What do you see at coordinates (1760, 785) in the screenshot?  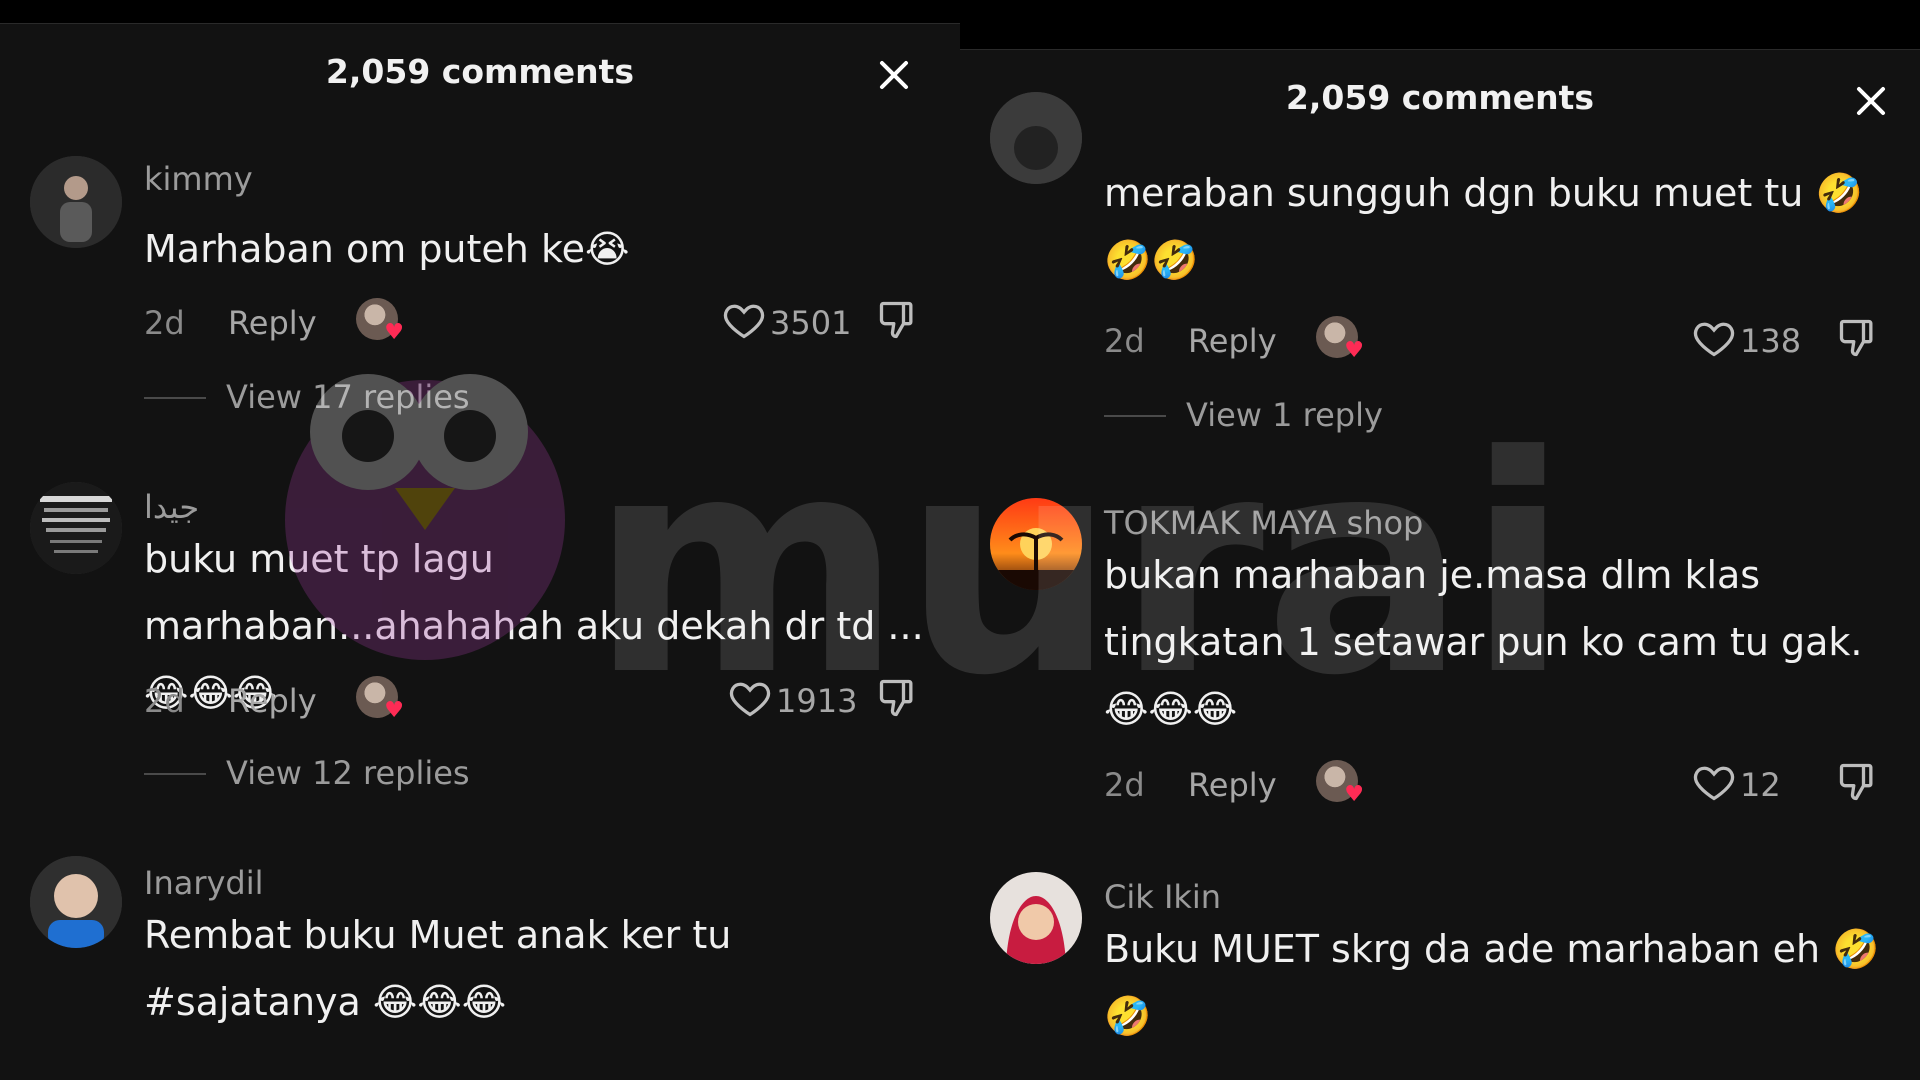 I see `like-count: 12` at bounding box center [1760, 785].